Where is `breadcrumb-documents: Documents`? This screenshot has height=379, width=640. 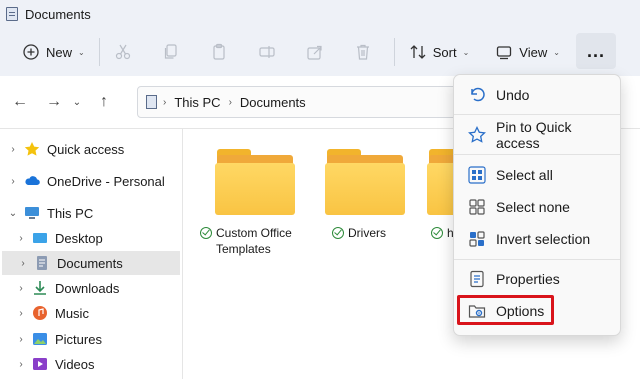 breadcrumb-documents: Documents is located at coordinates (273, 102).